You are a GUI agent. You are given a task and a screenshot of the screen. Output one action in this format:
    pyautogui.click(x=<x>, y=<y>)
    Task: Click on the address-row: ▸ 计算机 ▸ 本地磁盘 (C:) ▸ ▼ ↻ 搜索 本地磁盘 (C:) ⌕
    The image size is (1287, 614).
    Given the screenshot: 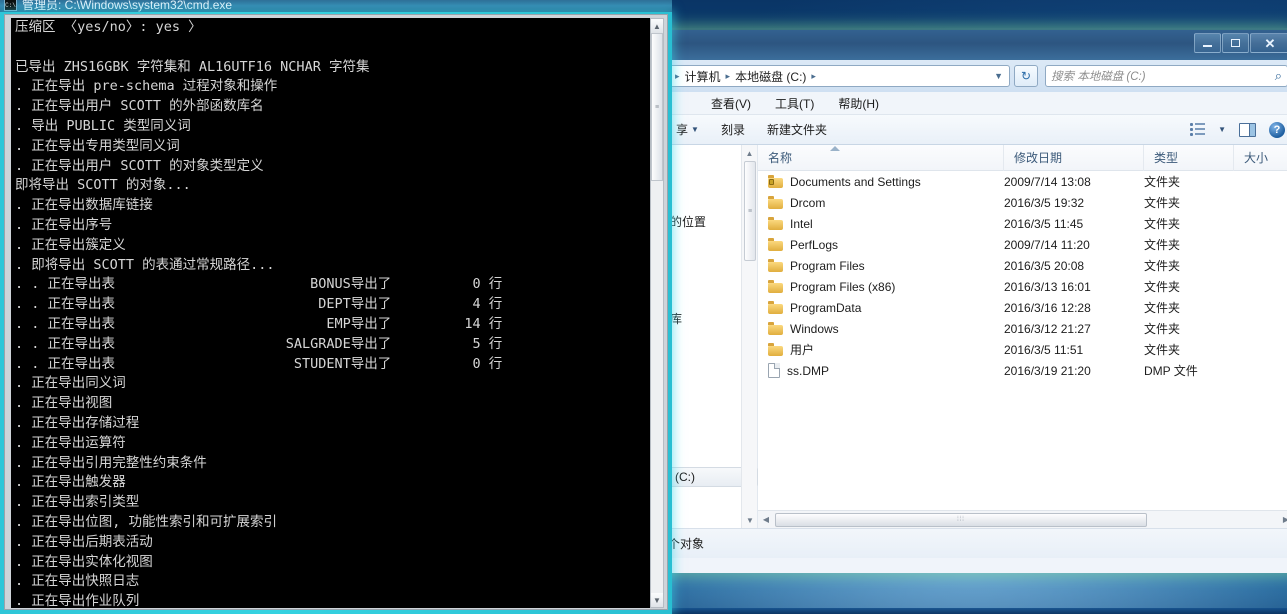 What is the action you would take?
    pyautogui.click(x=976, y=76)
    